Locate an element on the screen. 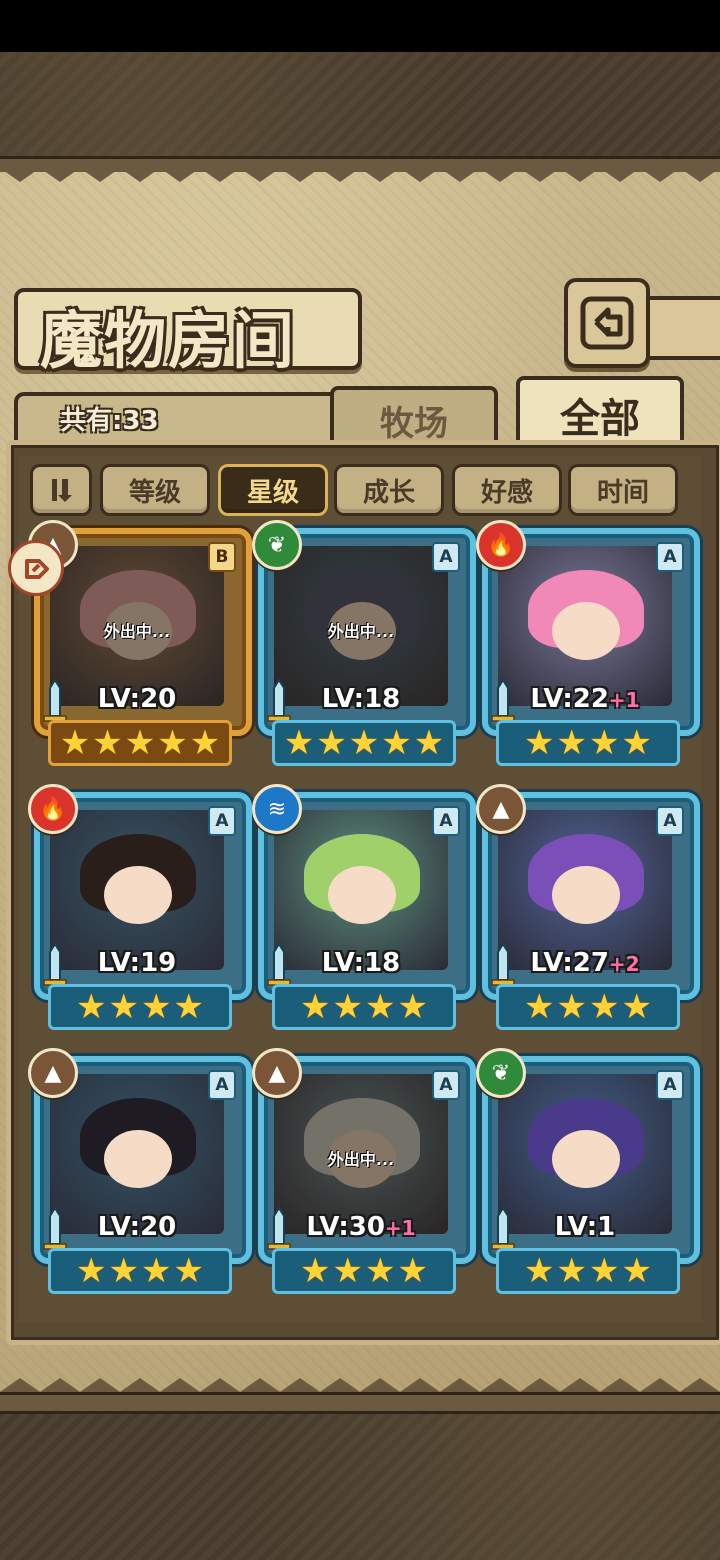 The width and height of the screenshot is (720, 1560). monster-card: A 🔥 LV:19 ★ ★ ★ ★ is located at coordinates (140, 907).